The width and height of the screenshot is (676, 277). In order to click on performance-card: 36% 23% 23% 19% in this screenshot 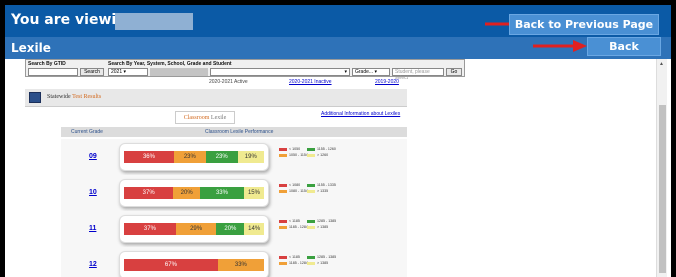, I will do `click(194, 157)`.